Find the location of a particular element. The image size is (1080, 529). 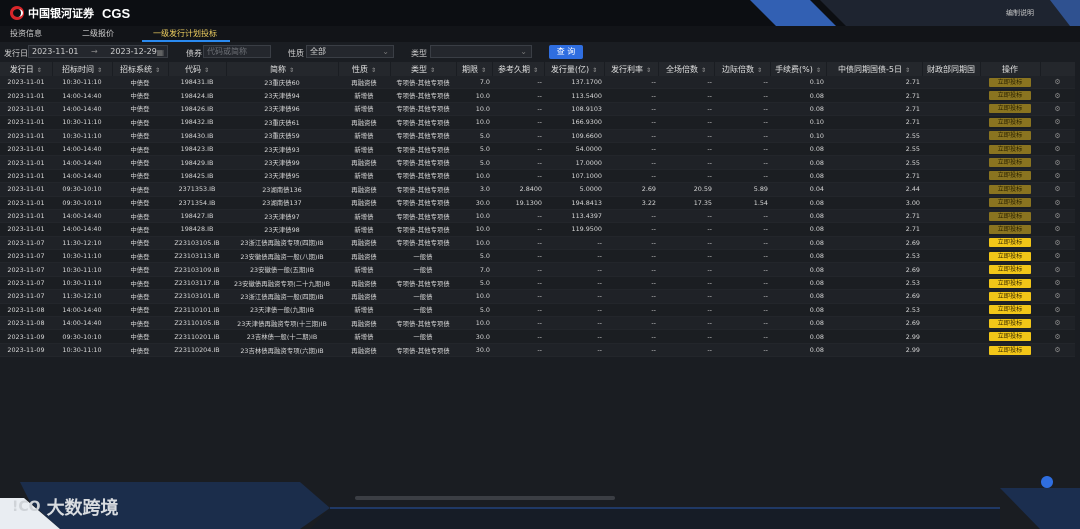

column-header: 发行量(亿) ⇕ is located at coordinates (574, 69).